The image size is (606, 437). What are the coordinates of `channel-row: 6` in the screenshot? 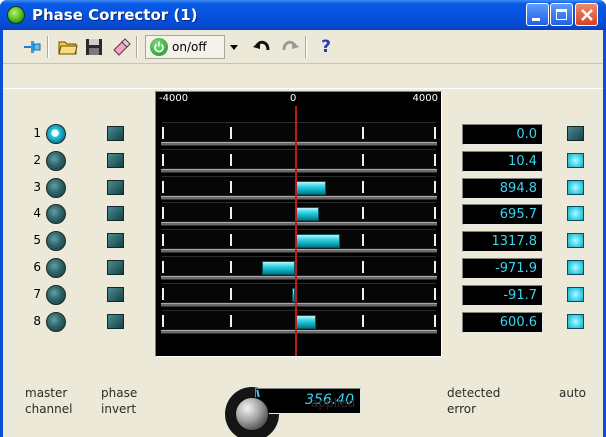 It's located at (75, 268).